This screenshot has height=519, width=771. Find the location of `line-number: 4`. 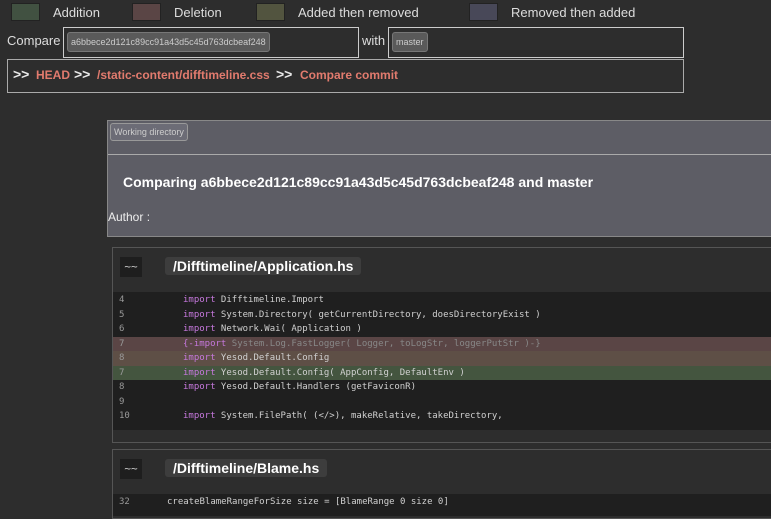

line-number: 4 is located at coordinates (122, 300).